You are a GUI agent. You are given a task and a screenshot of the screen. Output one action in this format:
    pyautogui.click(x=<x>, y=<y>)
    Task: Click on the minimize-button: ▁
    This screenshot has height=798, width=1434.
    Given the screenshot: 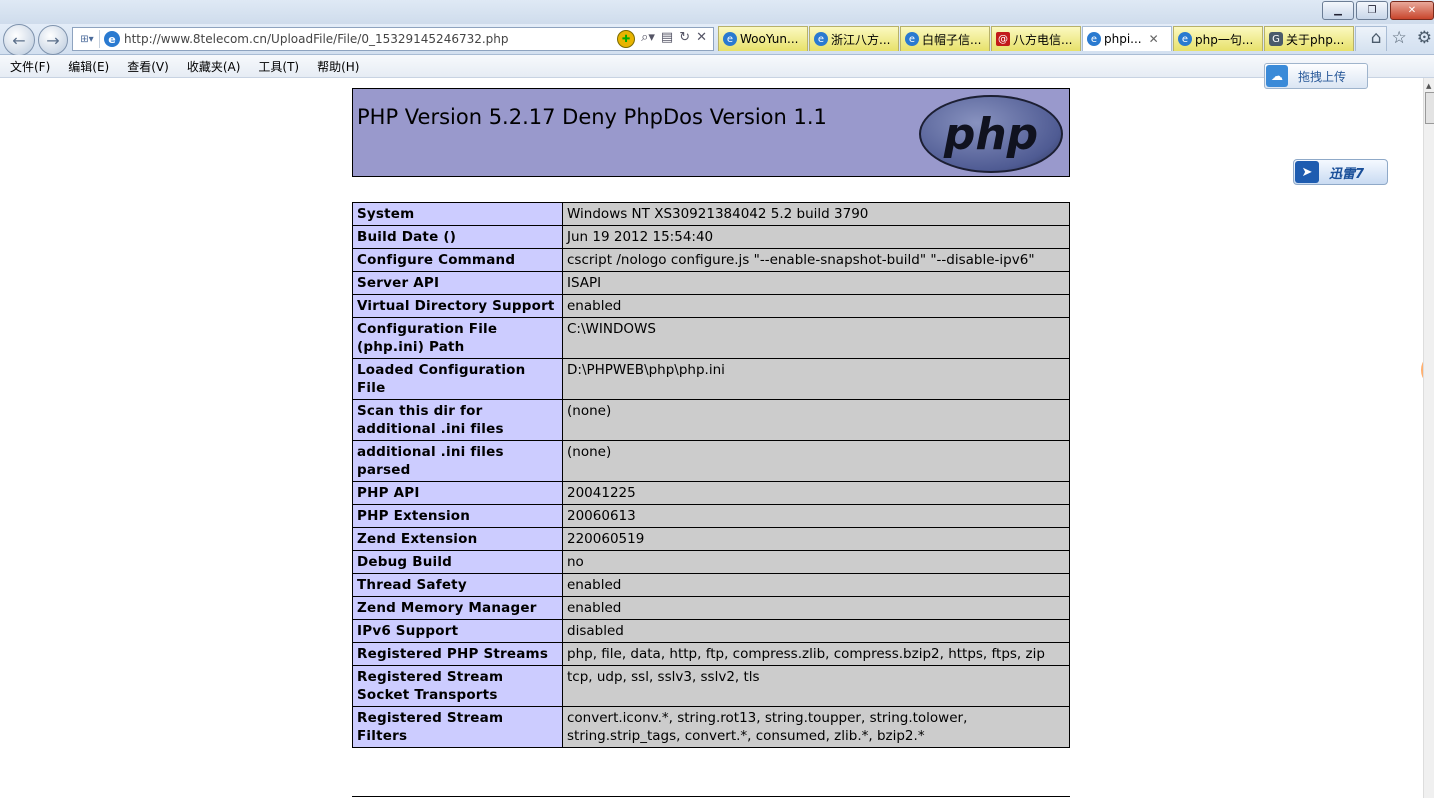 What is the action you would take?
    pyautogui.click(x=1338, y=10)
    